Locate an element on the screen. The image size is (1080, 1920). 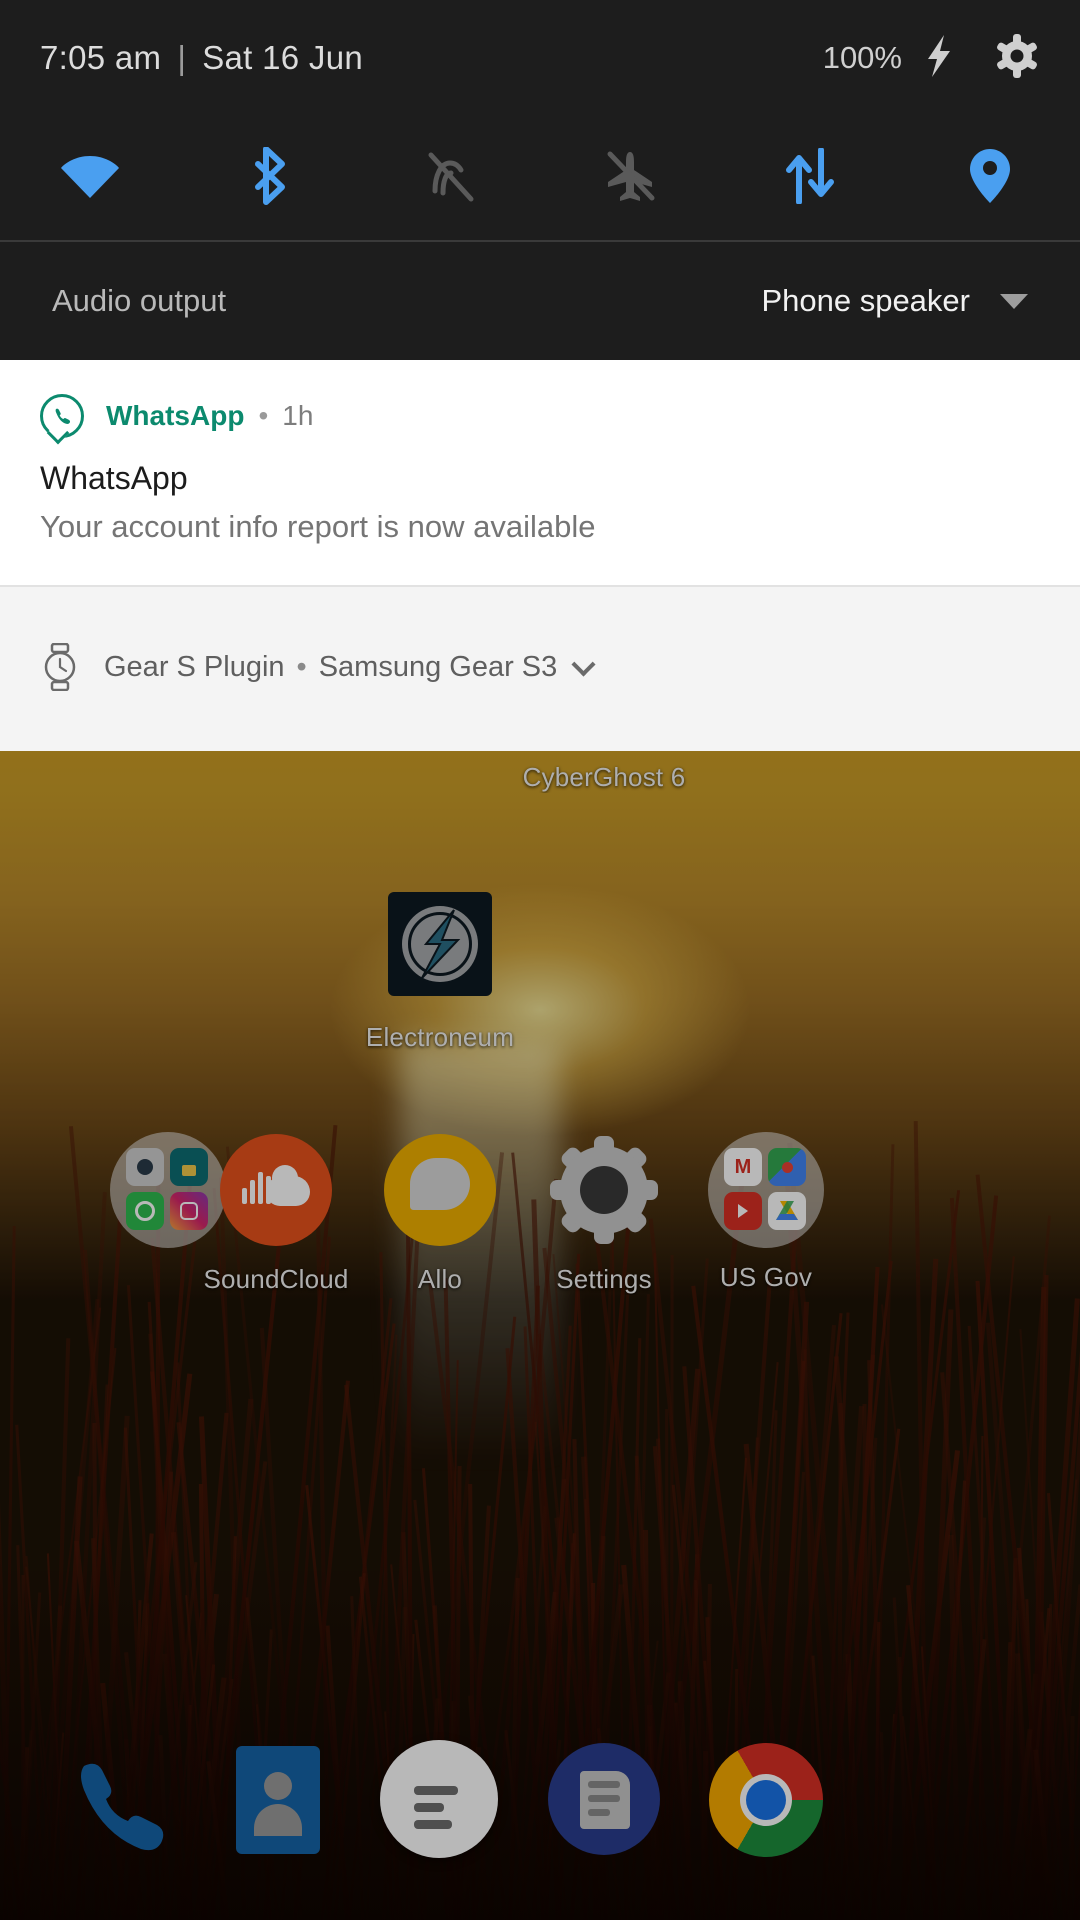
sound-off-icon is located at coordinates (450, 178).